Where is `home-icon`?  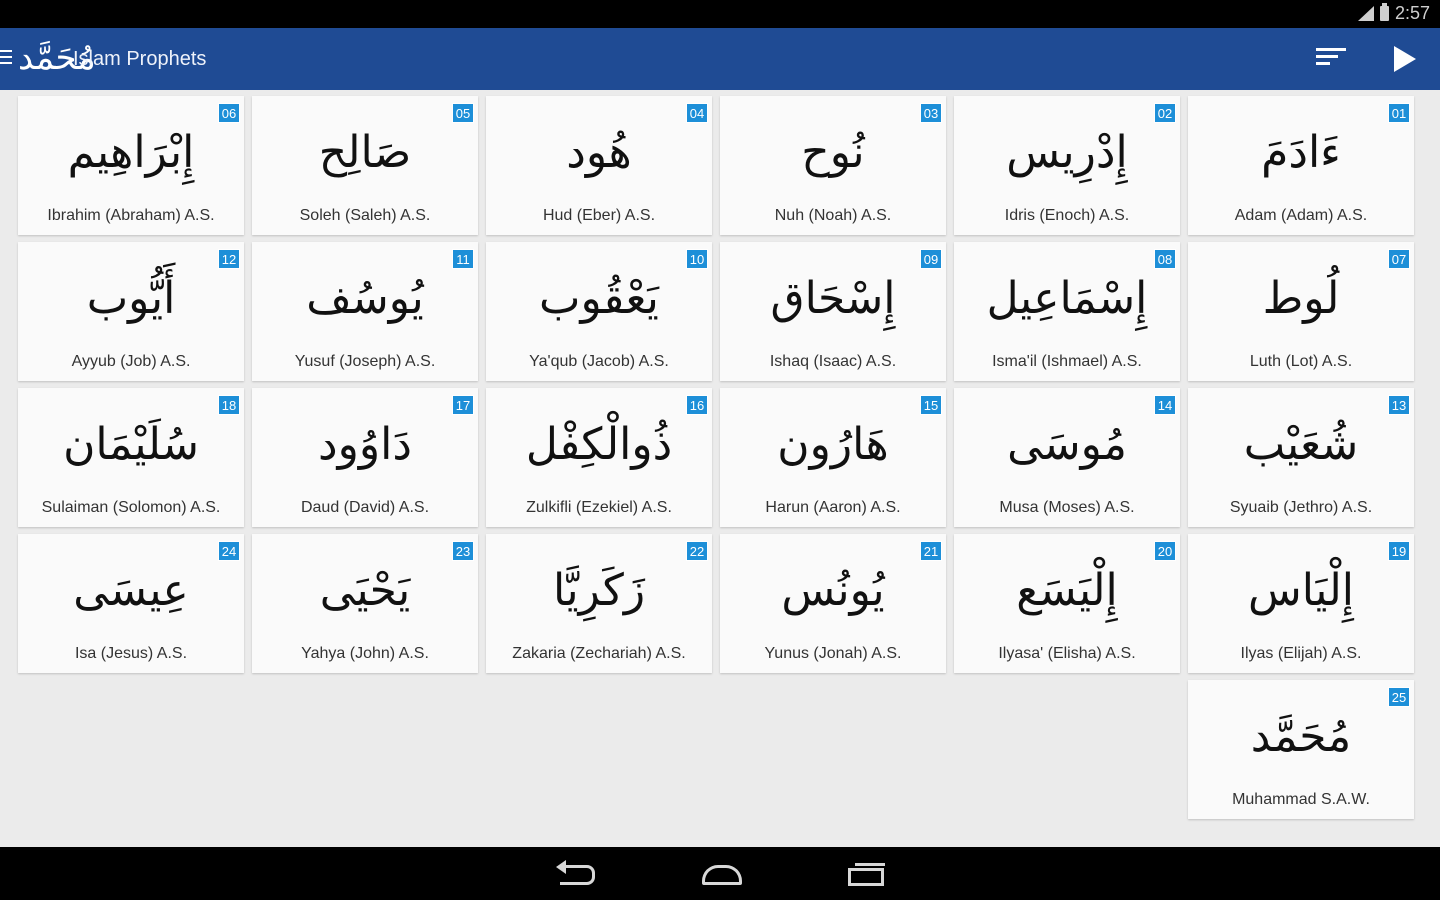 home-icon is located at coordinates (722, 875).